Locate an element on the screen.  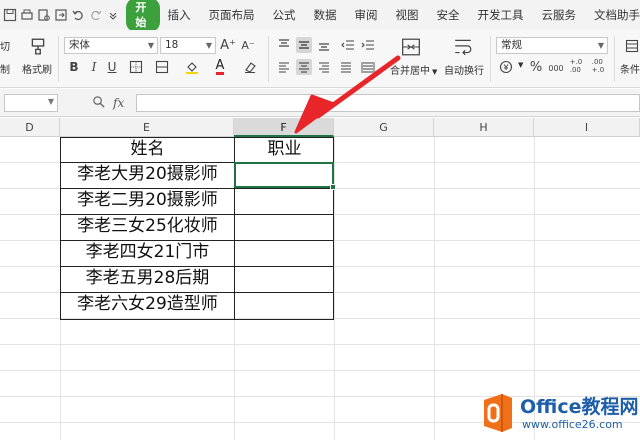
table-row: 李老四女21门市 is located at coordinates (147, 253).